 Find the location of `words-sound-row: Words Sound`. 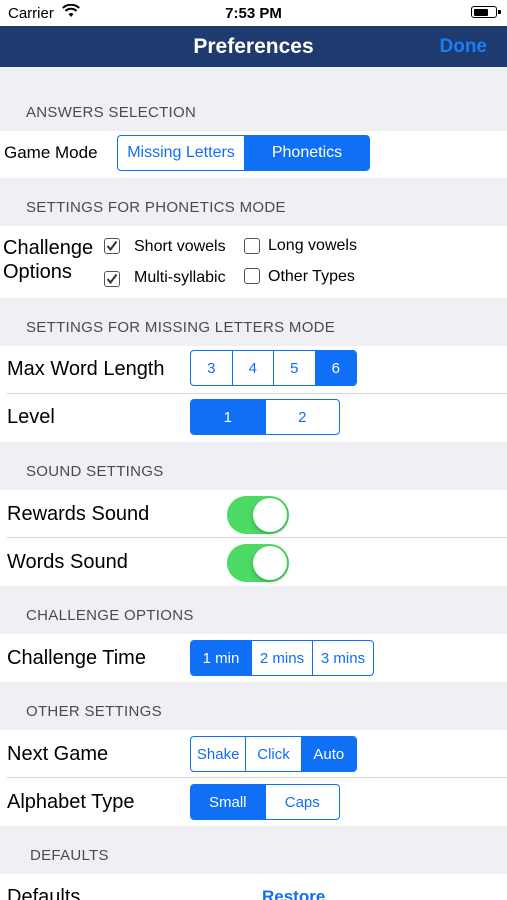

words-sound-row: Words Sound is located at coordinates (253, 562).